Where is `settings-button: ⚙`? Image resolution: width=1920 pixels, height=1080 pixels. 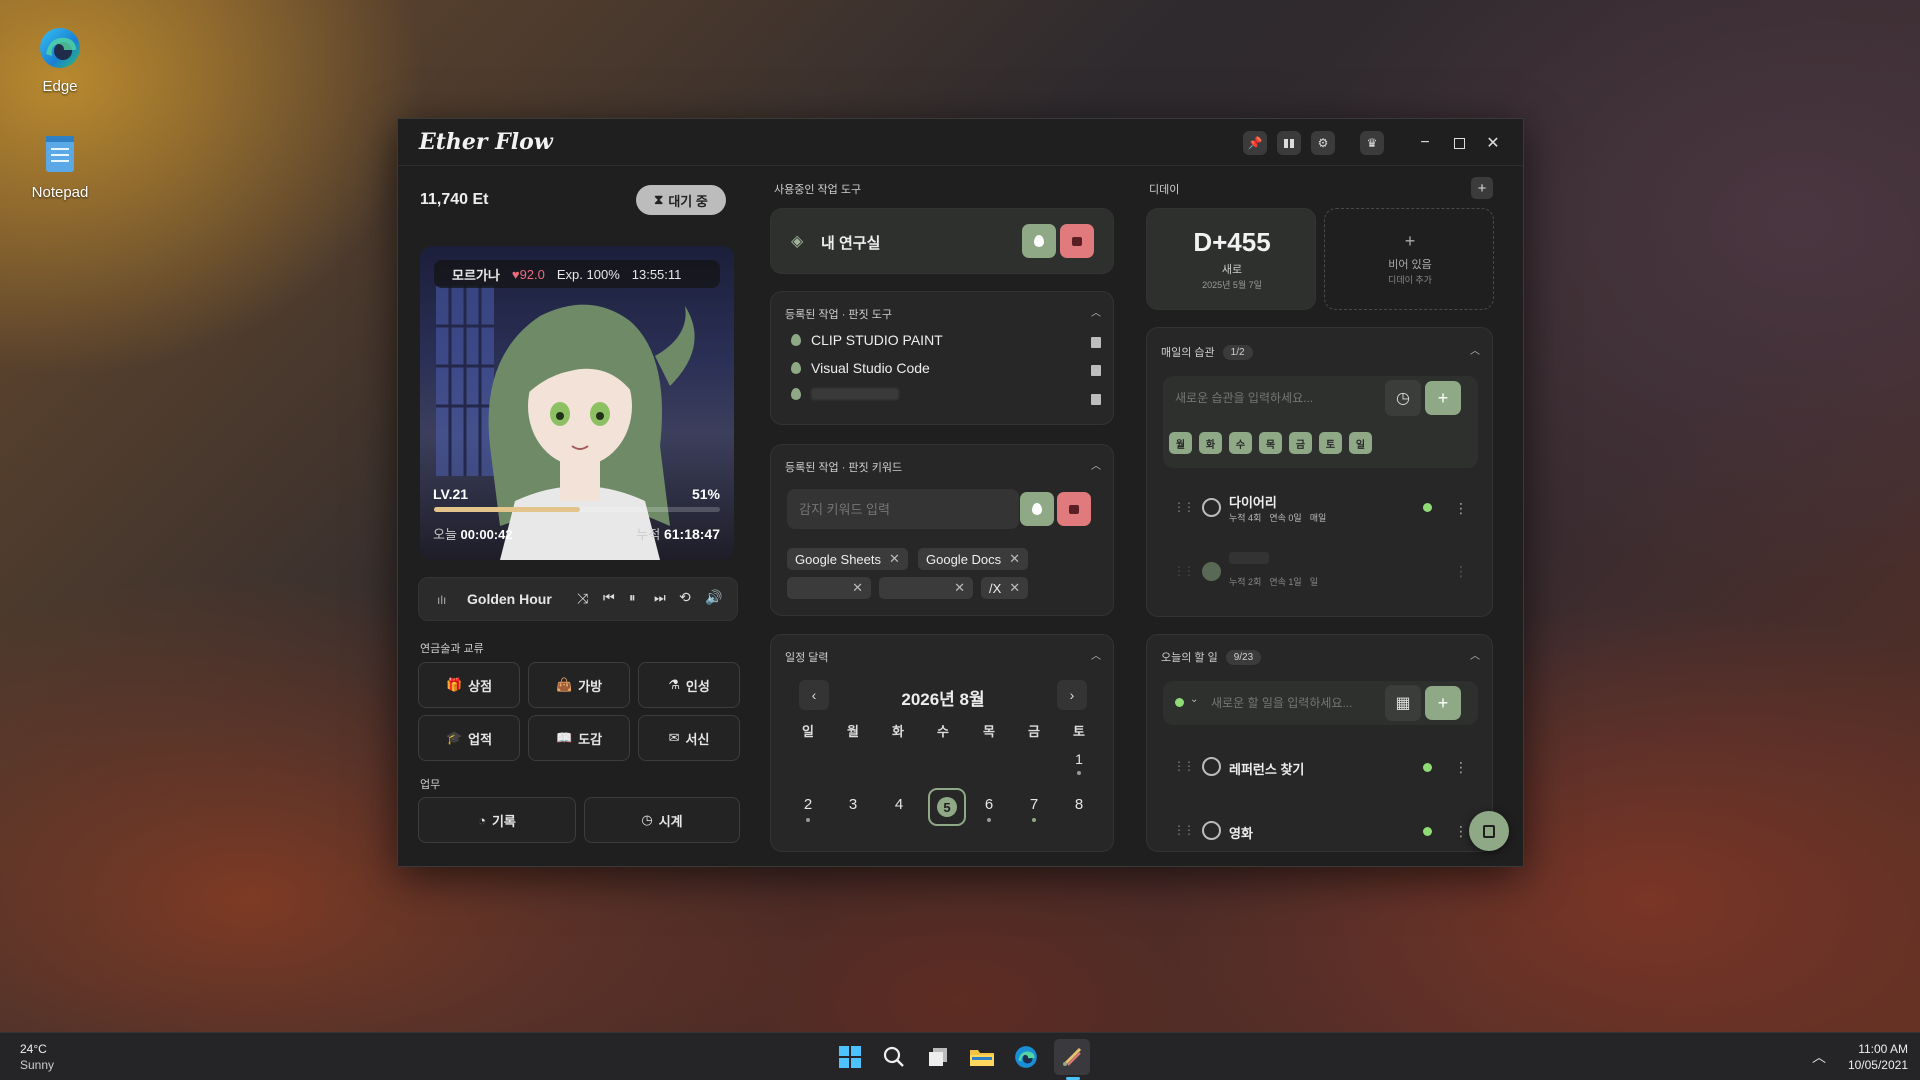
settings-button: ⚙ is located at coordinates (1323, 143).